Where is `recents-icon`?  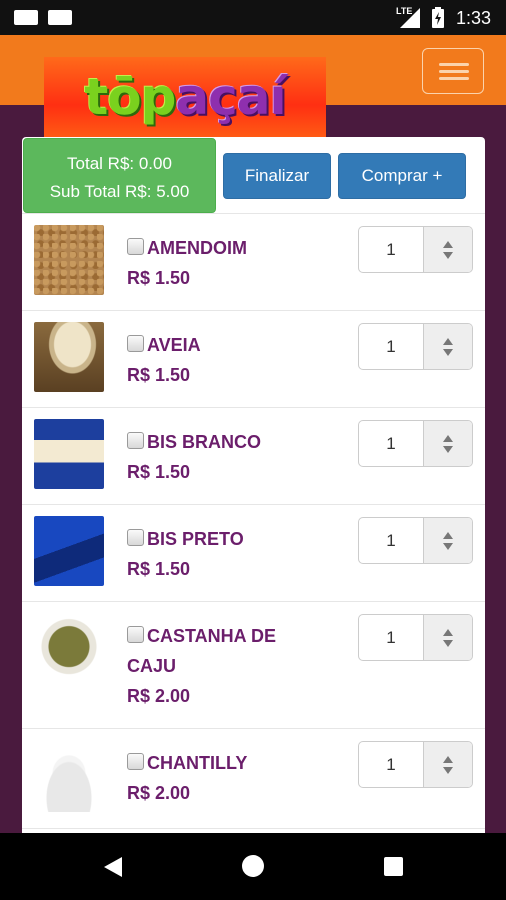
recents-icon is located at coordinates (393, 866).